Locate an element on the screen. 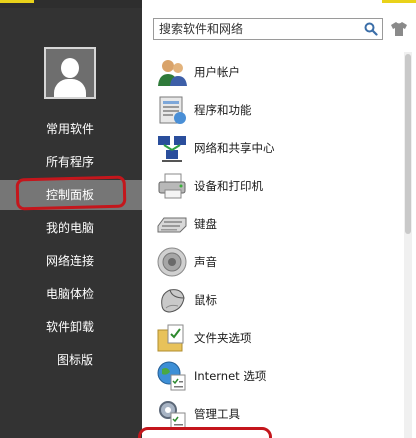 The width and height of the screenshot is (416, 438). sidebar-item-network-connections: 网络连接 is located at coordinates (71, 261).